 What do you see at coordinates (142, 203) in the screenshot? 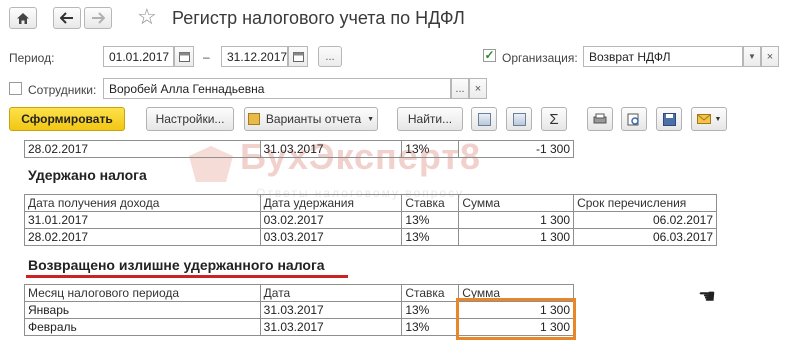
I see `column-header: Дата получения дохода` at bounding box center [142, 203].